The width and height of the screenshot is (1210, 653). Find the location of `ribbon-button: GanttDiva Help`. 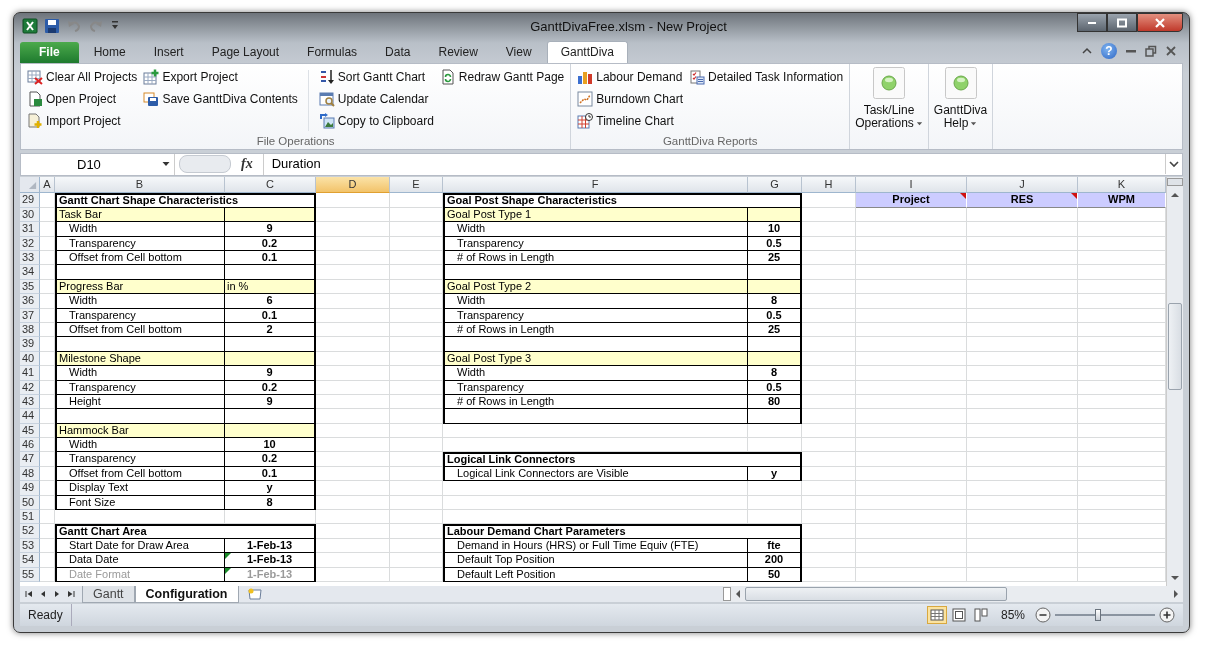

ribbon-button: GanttDiva Help is located at coordinates (960, 98).